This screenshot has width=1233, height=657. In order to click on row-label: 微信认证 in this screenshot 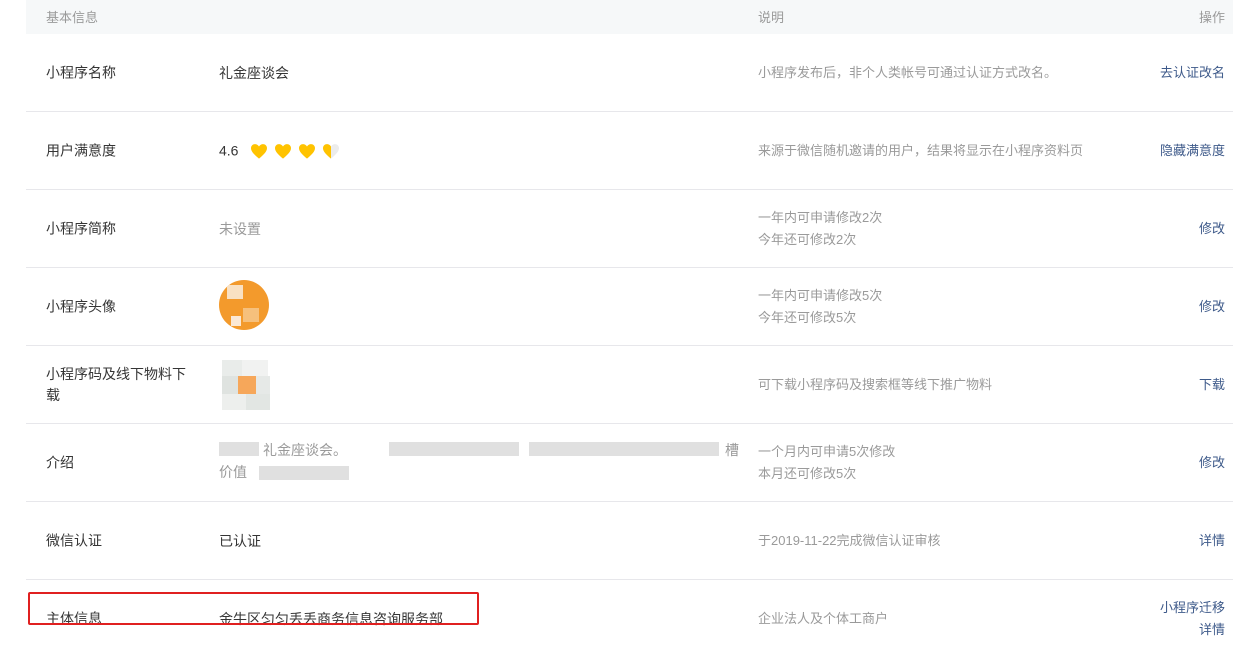, I will do `click(74, 540)`.